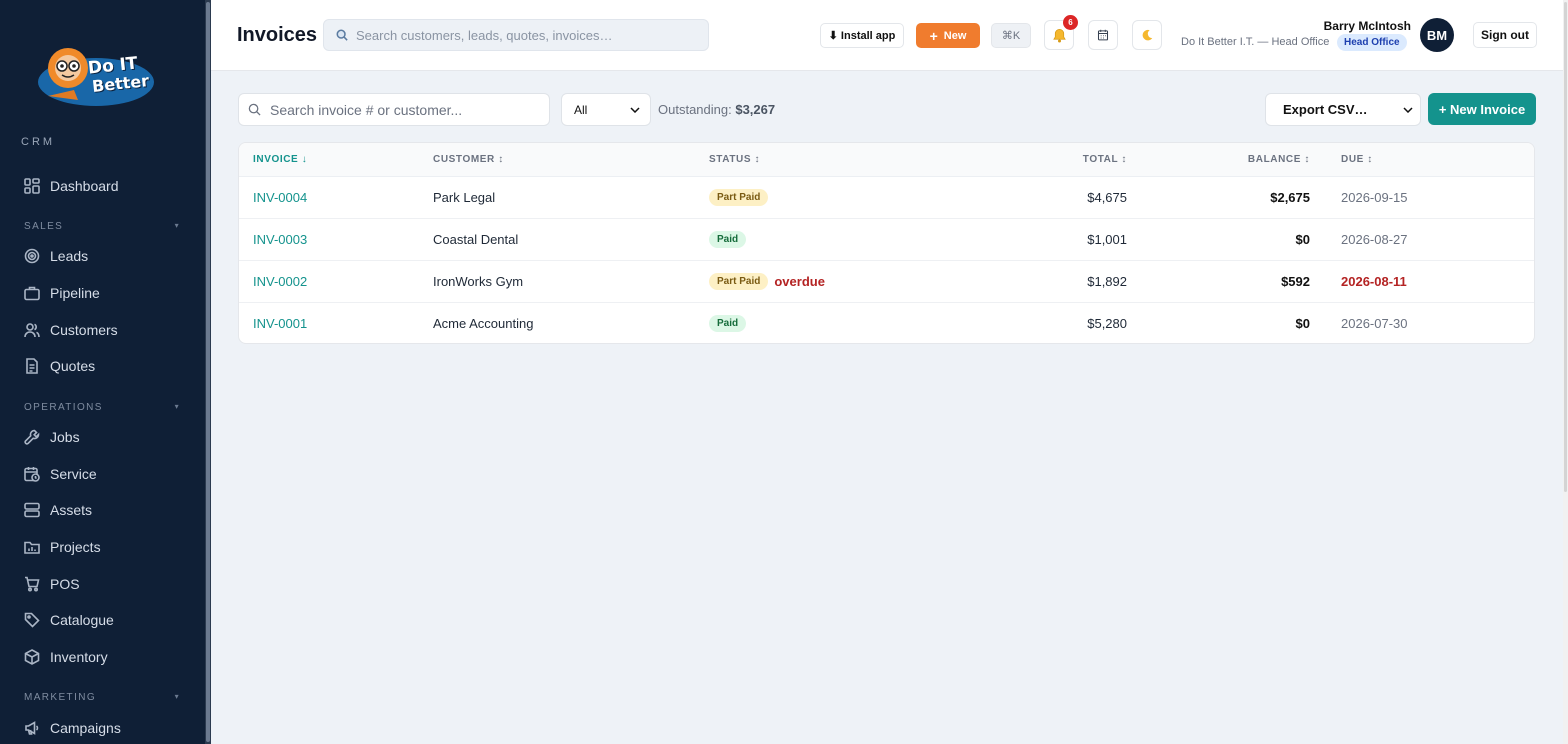 Image resolution: width=1568 pixels, height=744 pixels. Describe the element at coordinates (32, 366) in the screenshot. I see `document-icon` at that location.